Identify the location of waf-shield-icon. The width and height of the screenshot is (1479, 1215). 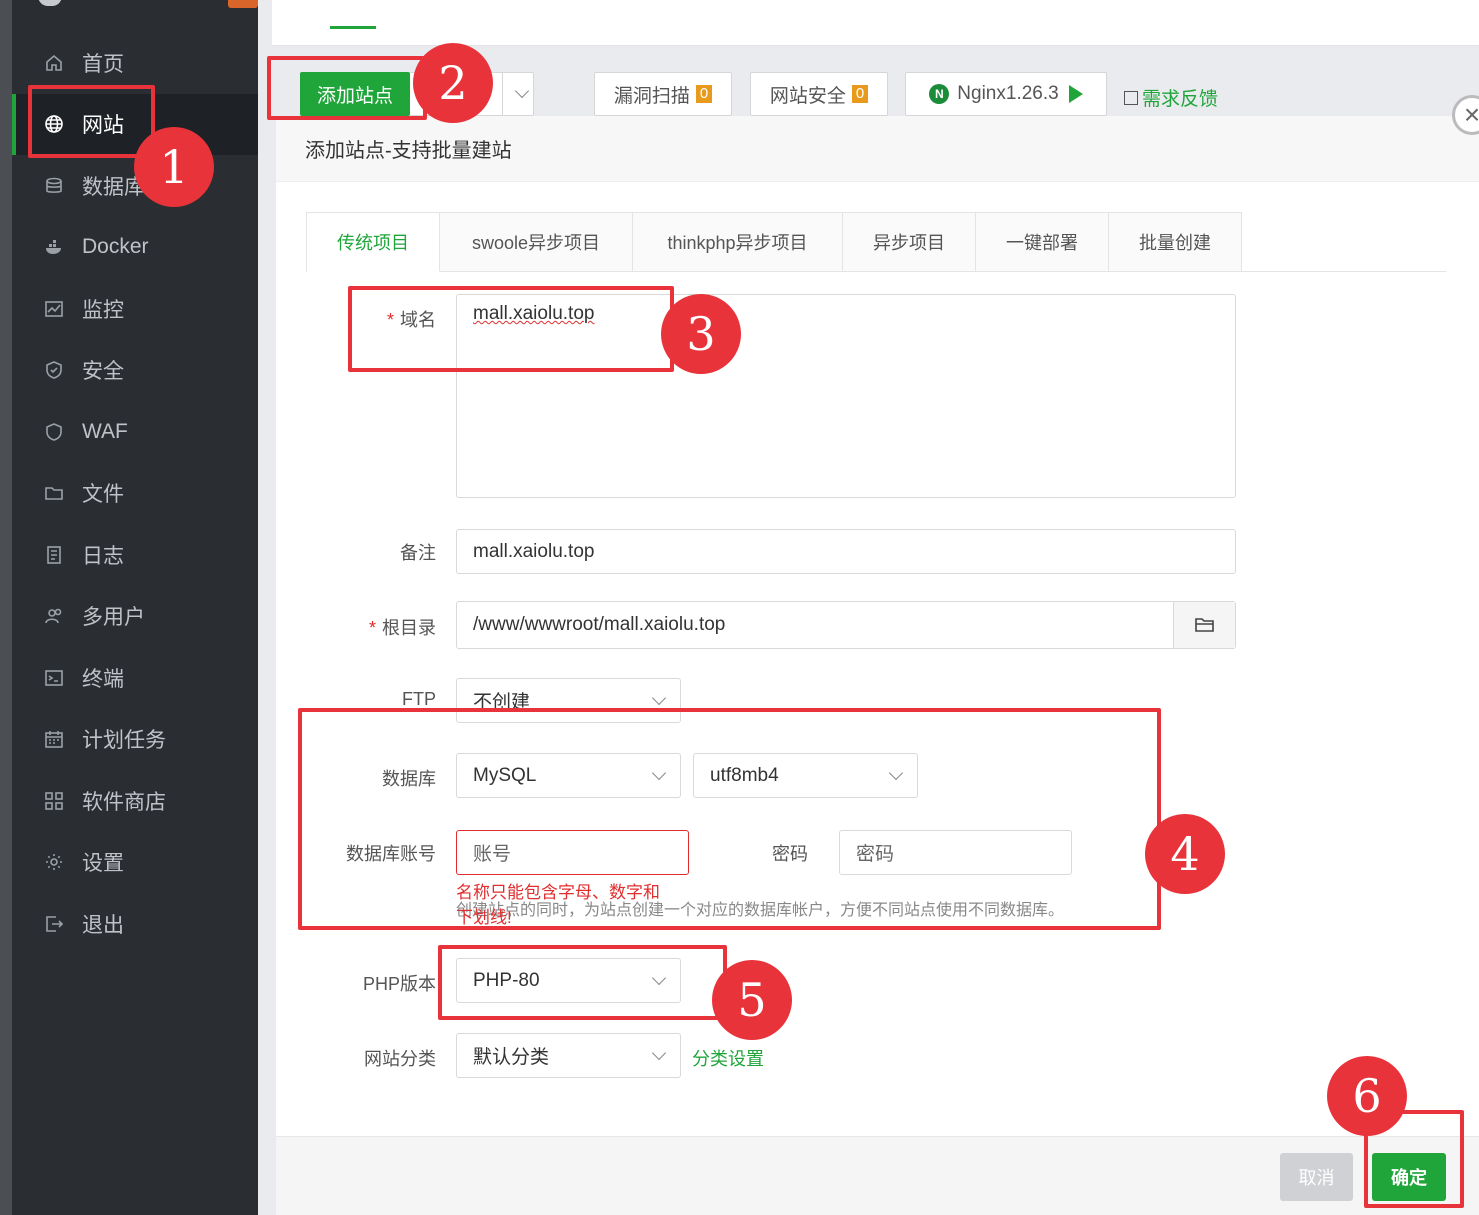
(54, 432).